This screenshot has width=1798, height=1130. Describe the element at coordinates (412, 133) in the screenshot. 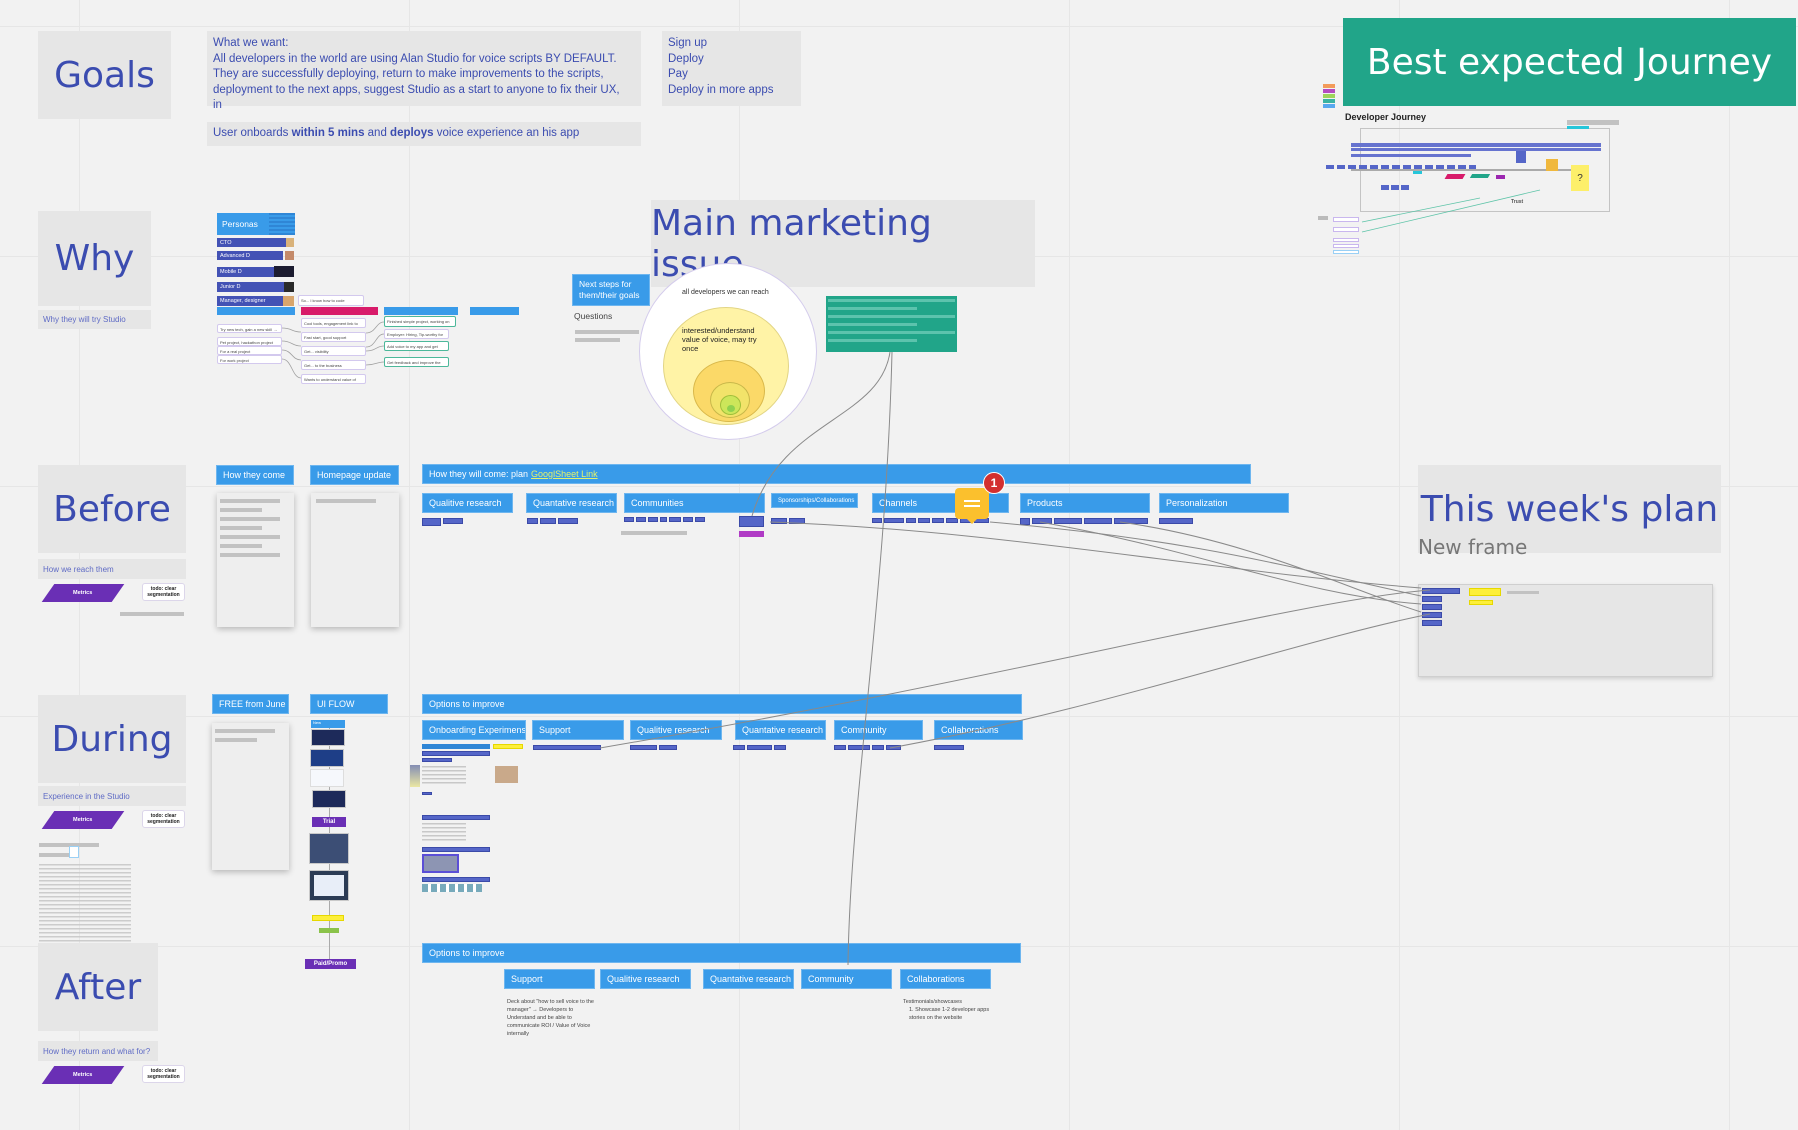

I see `onboard-bold-deploys: deploys` at that location.